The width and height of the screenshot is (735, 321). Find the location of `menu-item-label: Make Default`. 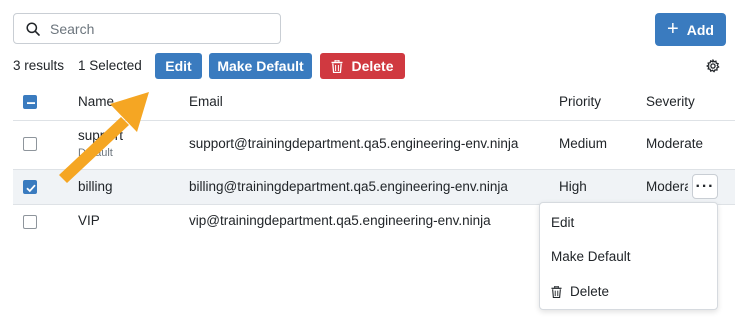

menu-item-label: Make Default is located at coordinates (591, 256).